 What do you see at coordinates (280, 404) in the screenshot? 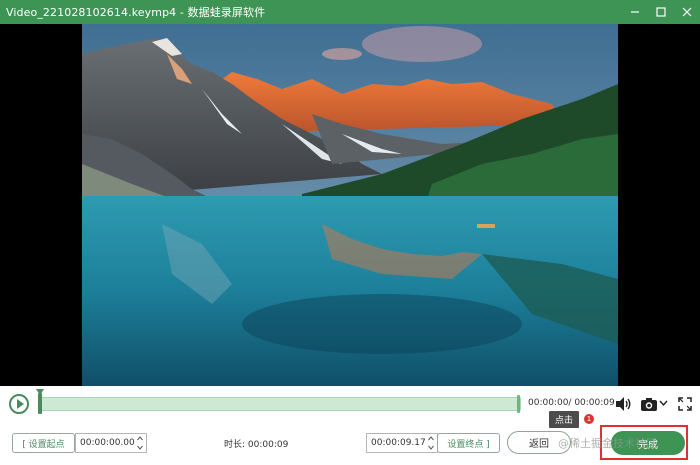
I see `timeline-track` at bounding box center [280, 404].